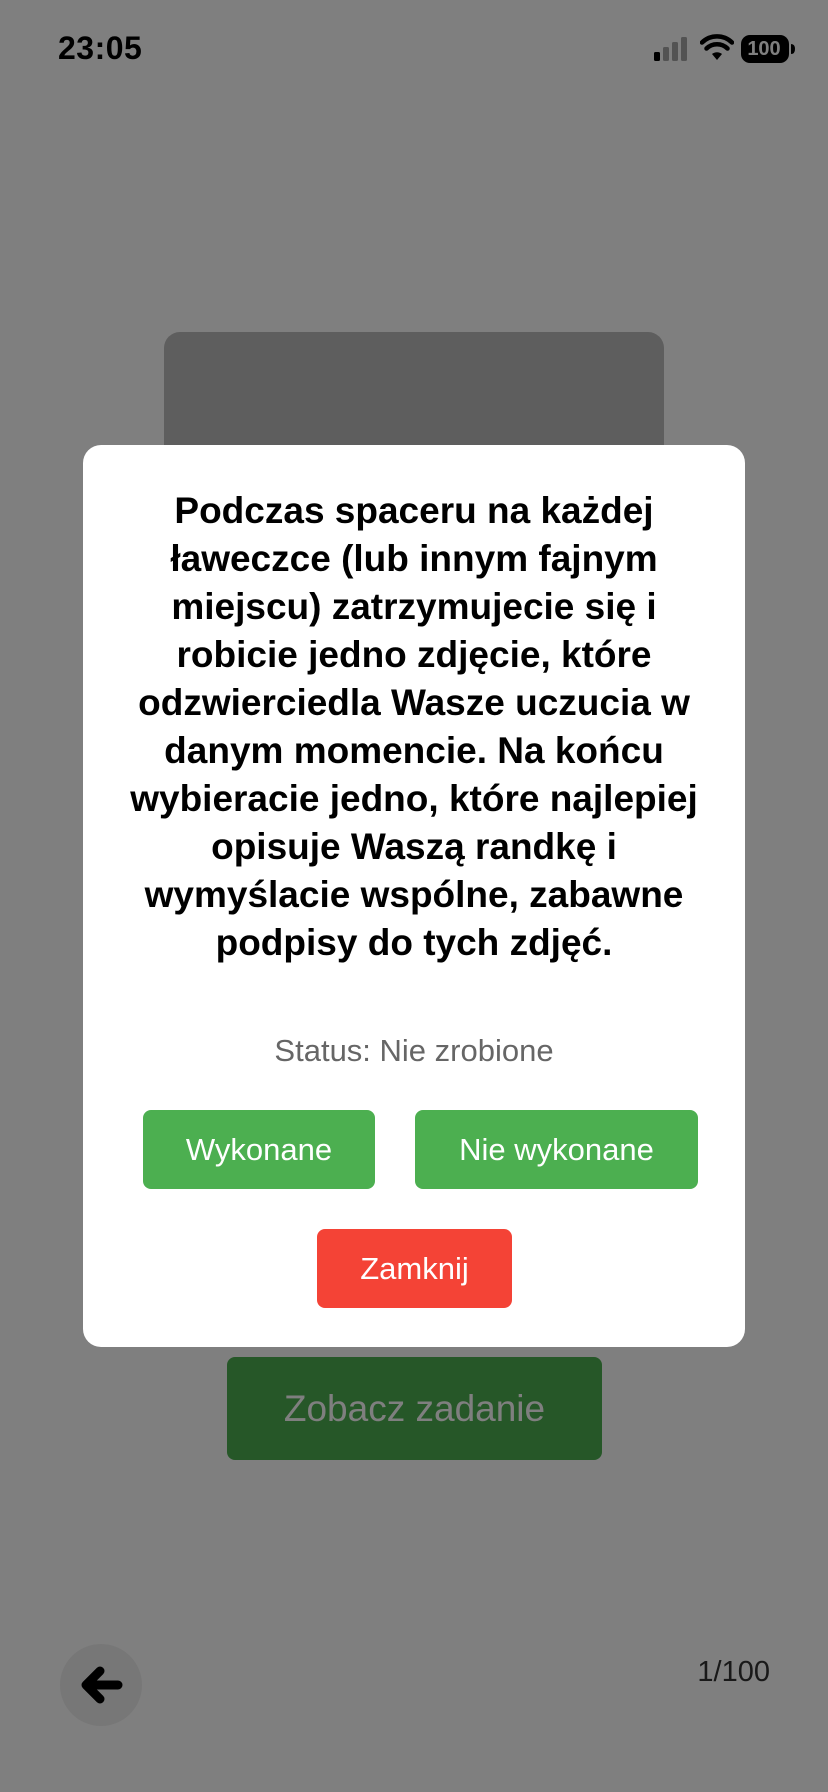 This screenshot has width=828, height=1792. Describe the element at coordinates (259, 1149) in the screenshot. I see `done-button: Wykonane` at that location.